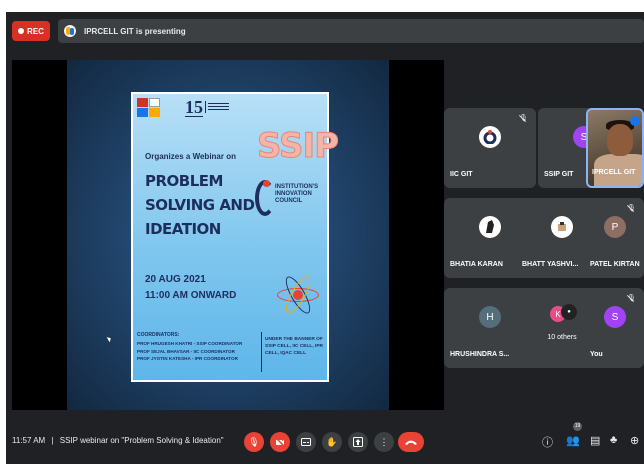 This screenshot has height=468, width=644. Describe the element at coordinates (187, 358) in the screenshot. I see `coordinator-item: PROF JYOTIN KATESHA - IPR COORDINATOR` at that location.